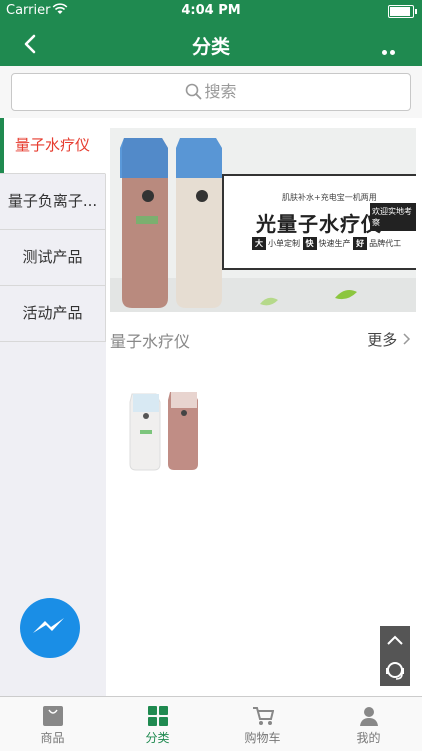  I want to click on tab-cart: 购物车, so click(262, 724).